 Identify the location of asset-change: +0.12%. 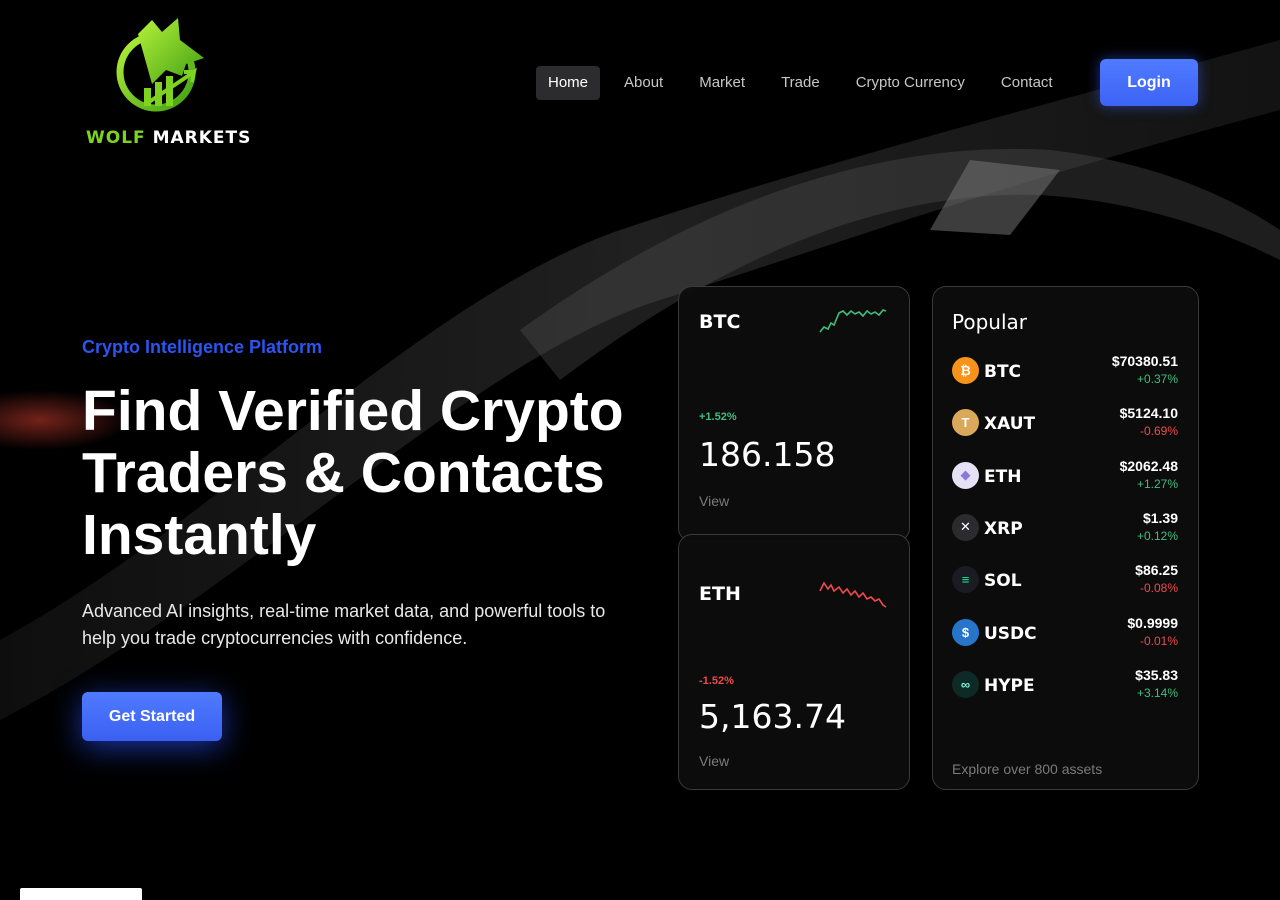
(1157, 535).